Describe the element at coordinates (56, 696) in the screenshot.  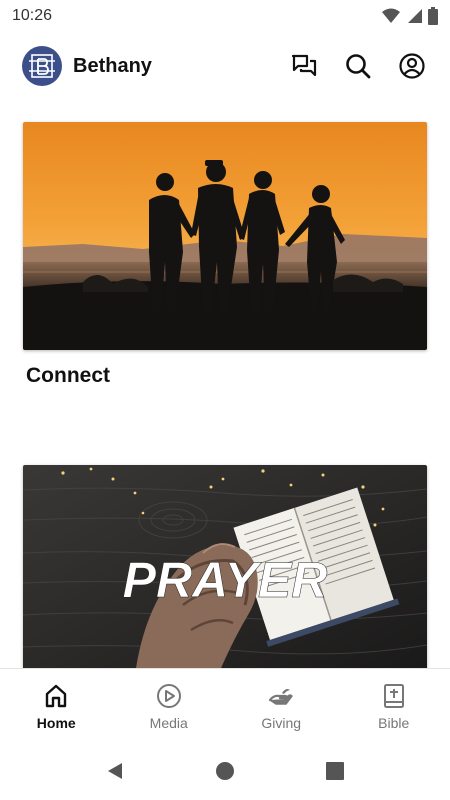
I see `home-icon` at that location.